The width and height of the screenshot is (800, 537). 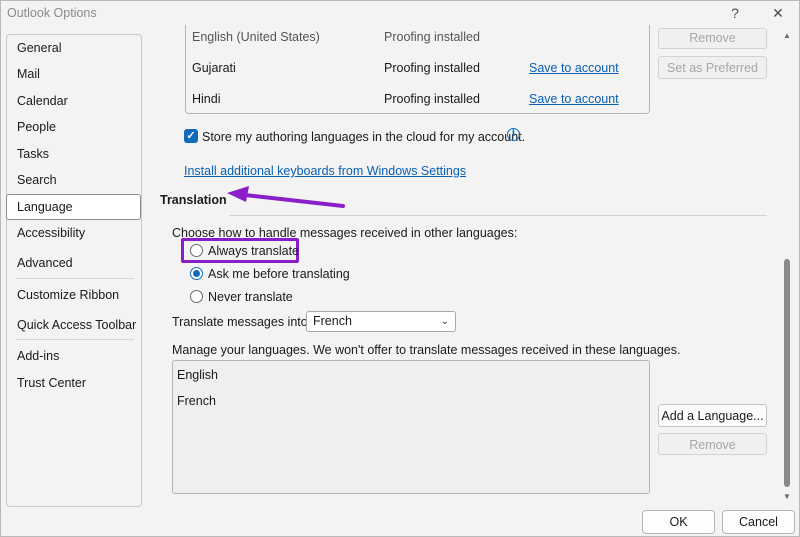 I want to click on sidebar-item-accessibility: Accessibility, so click(x=74, y=233).